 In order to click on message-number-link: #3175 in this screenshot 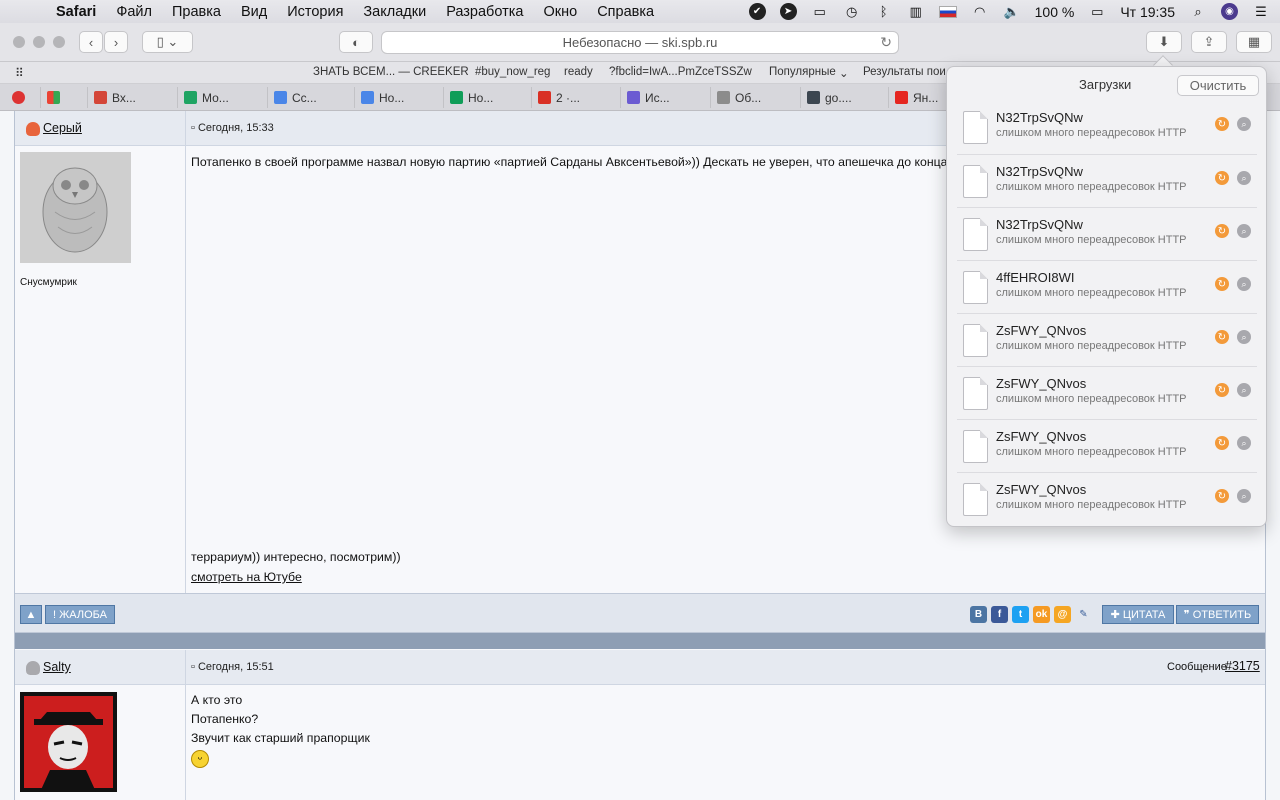, I will do `click(1242, 666)`.